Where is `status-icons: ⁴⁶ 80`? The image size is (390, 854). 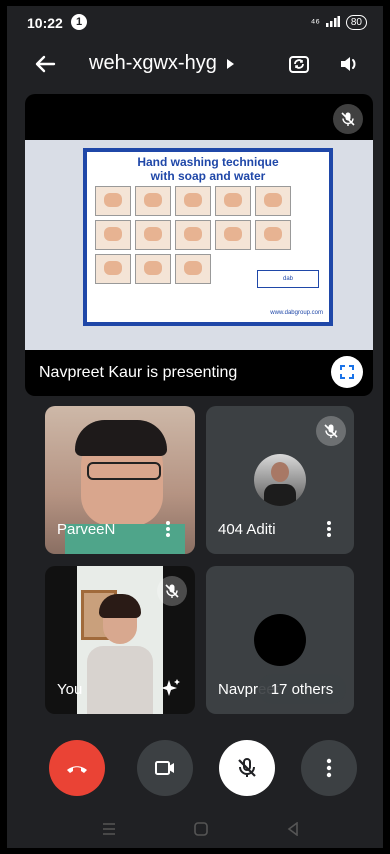 status-icons: ⁴⁶ 80 is located at coordinates (339, 22).